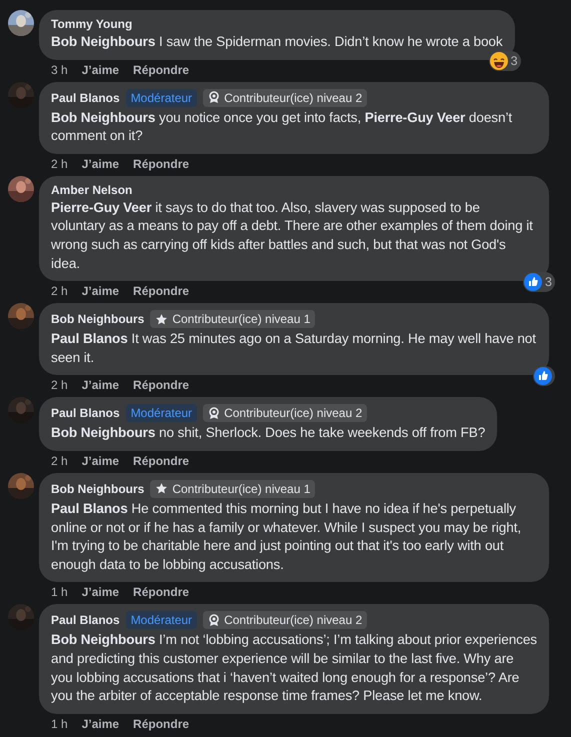 This screenshot has height=737, width=571. Describe the element at coordinates (277, 42) in the screenshot. I see `comment-text: Bob Neighbours I saw the Spiderman movies. Didn’t know he wrote a book` at that location.